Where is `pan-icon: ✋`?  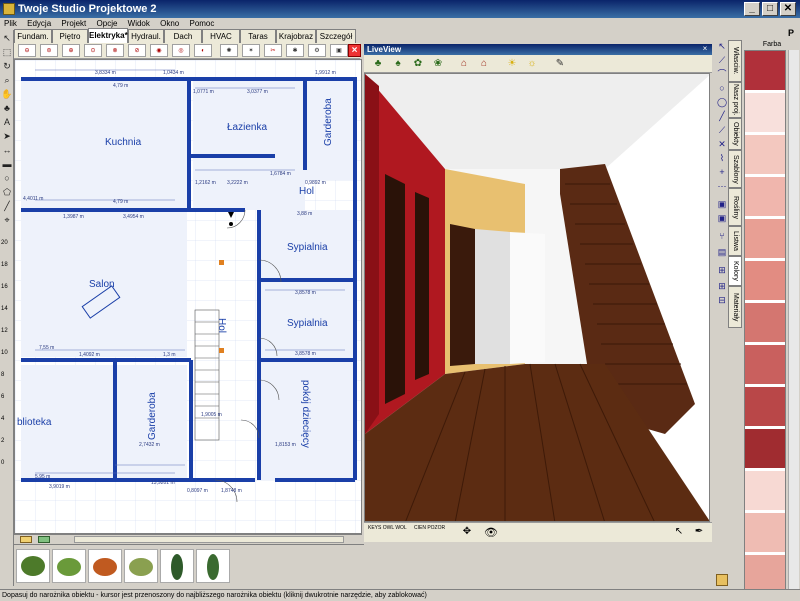 pan-icon: ✋ is located at coordinates (7, 94).